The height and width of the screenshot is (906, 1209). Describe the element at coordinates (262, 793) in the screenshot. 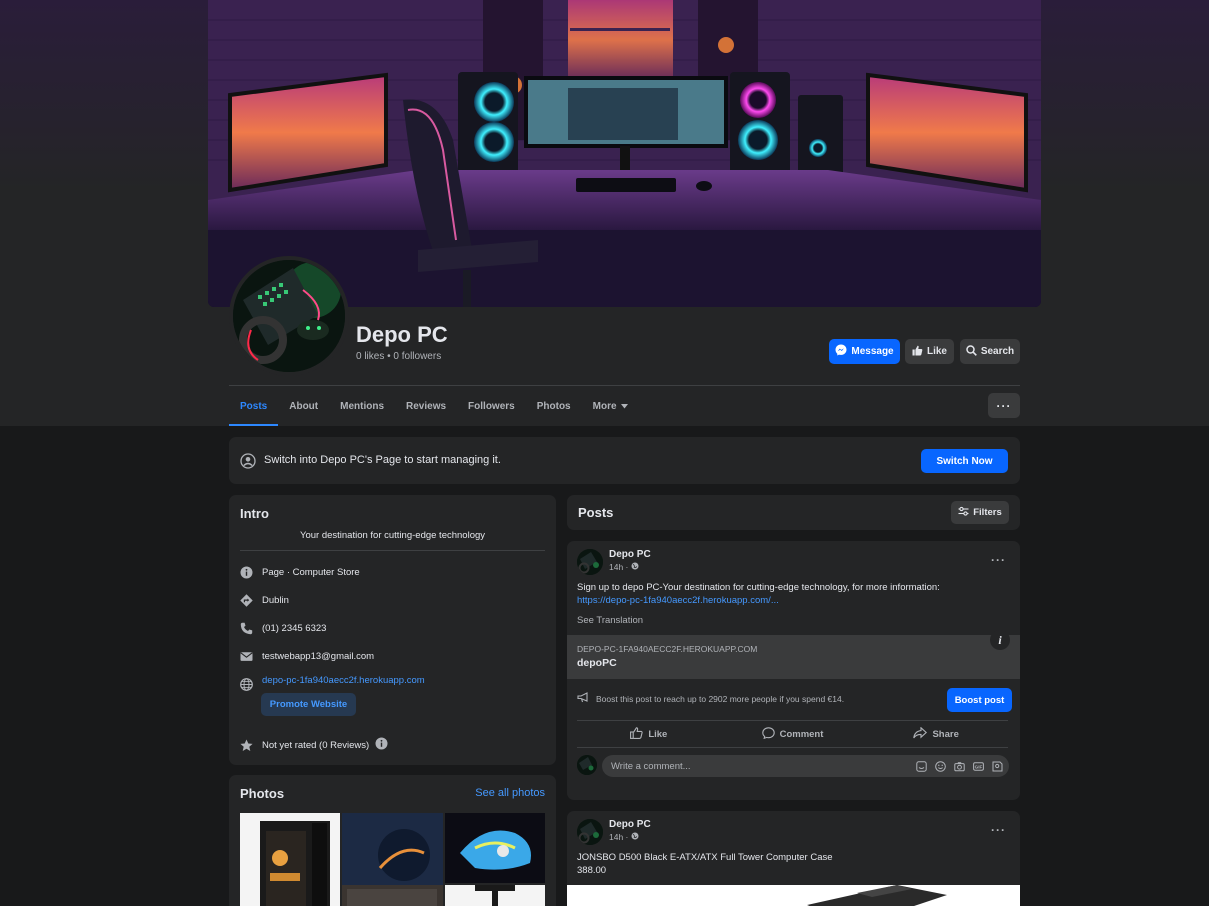

I see `photos-title: Photos` at that location.